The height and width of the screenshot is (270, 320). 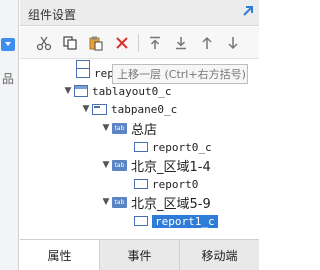 I want to click on tree-node-label: tablayout0_c, so click(x=132, y=91).